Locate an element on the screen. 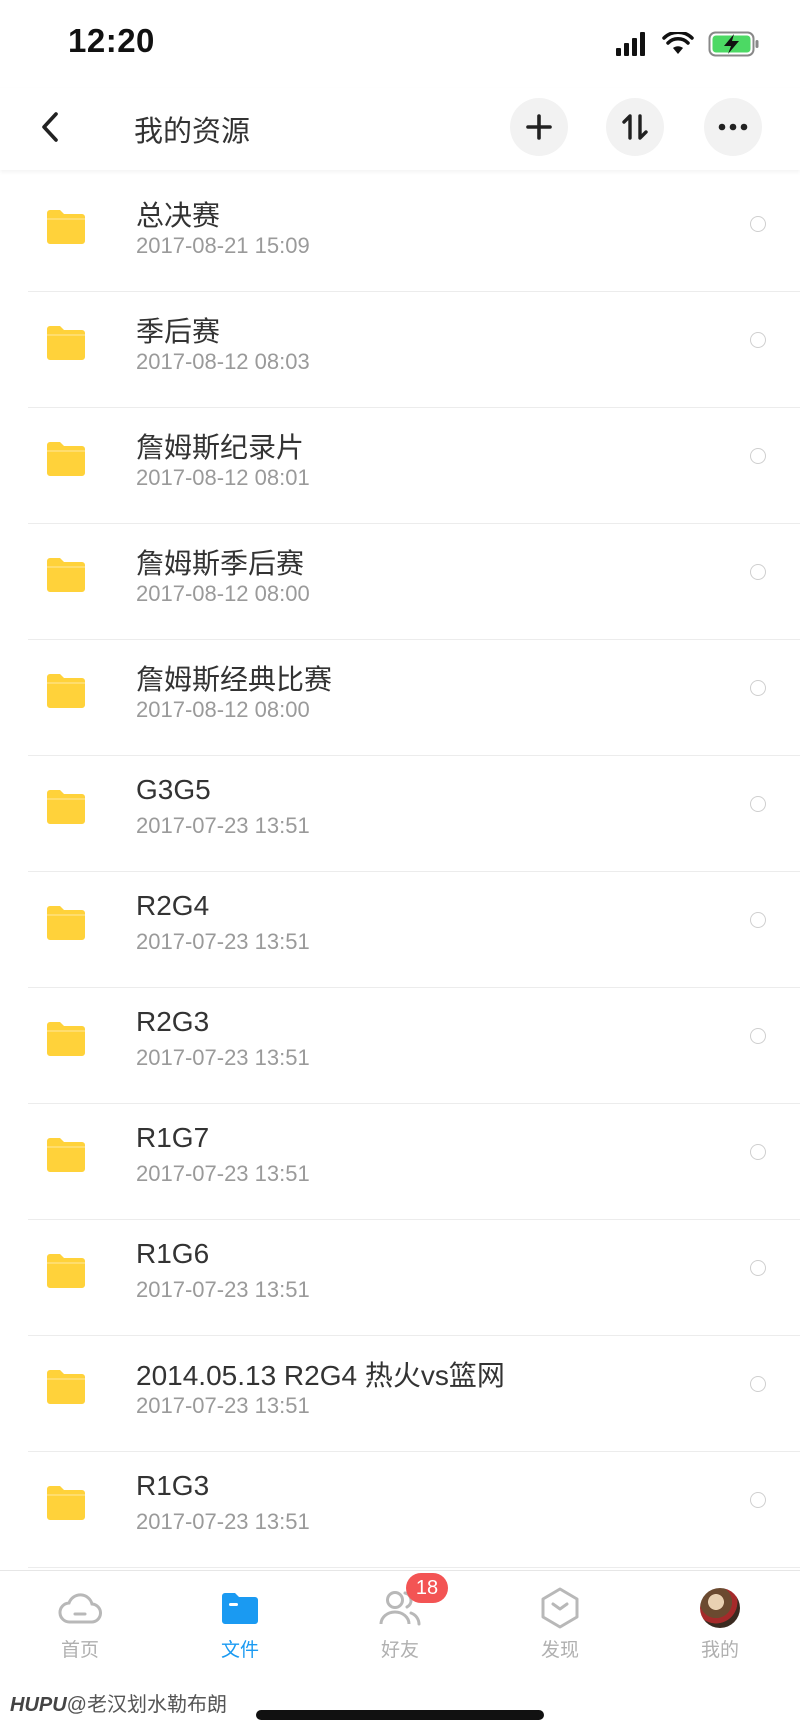 This screenshot has width=800, height=1731. file-row: 詹姆斯季后赛 2017-08-12 08:00 is located at coordinates (400, 582).